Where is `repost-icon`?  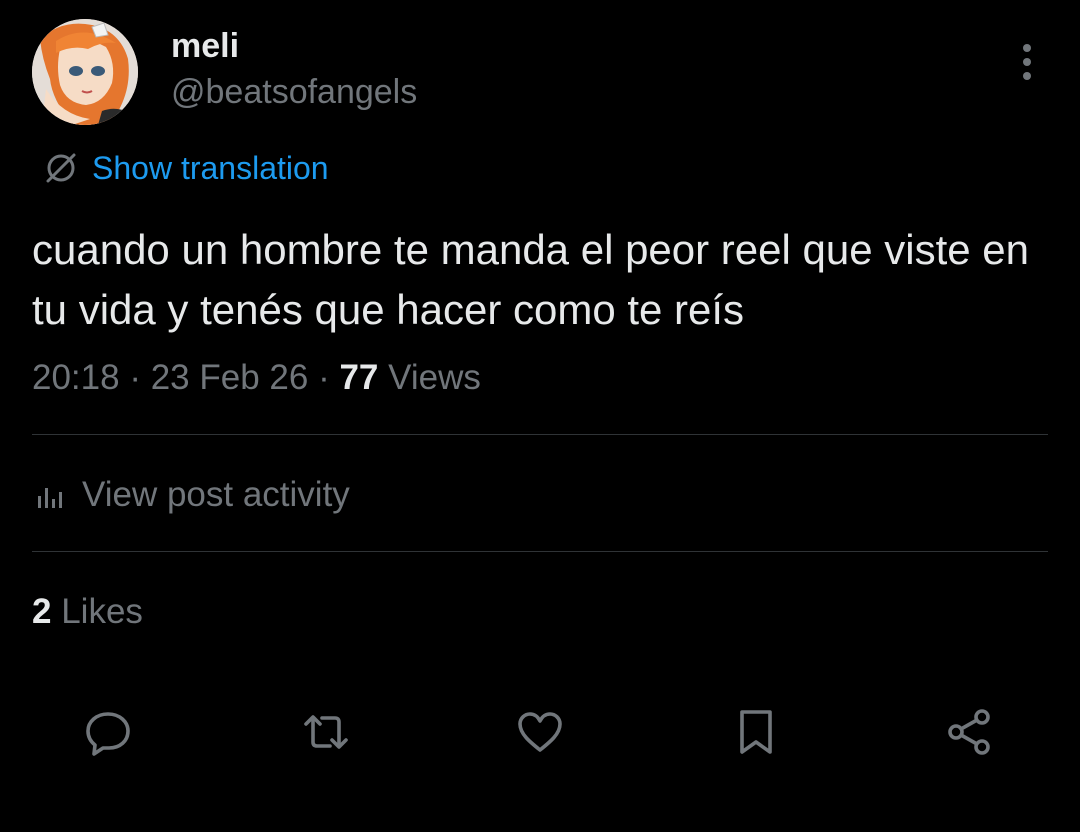 repost-icon is located at coordinates (326, 732).